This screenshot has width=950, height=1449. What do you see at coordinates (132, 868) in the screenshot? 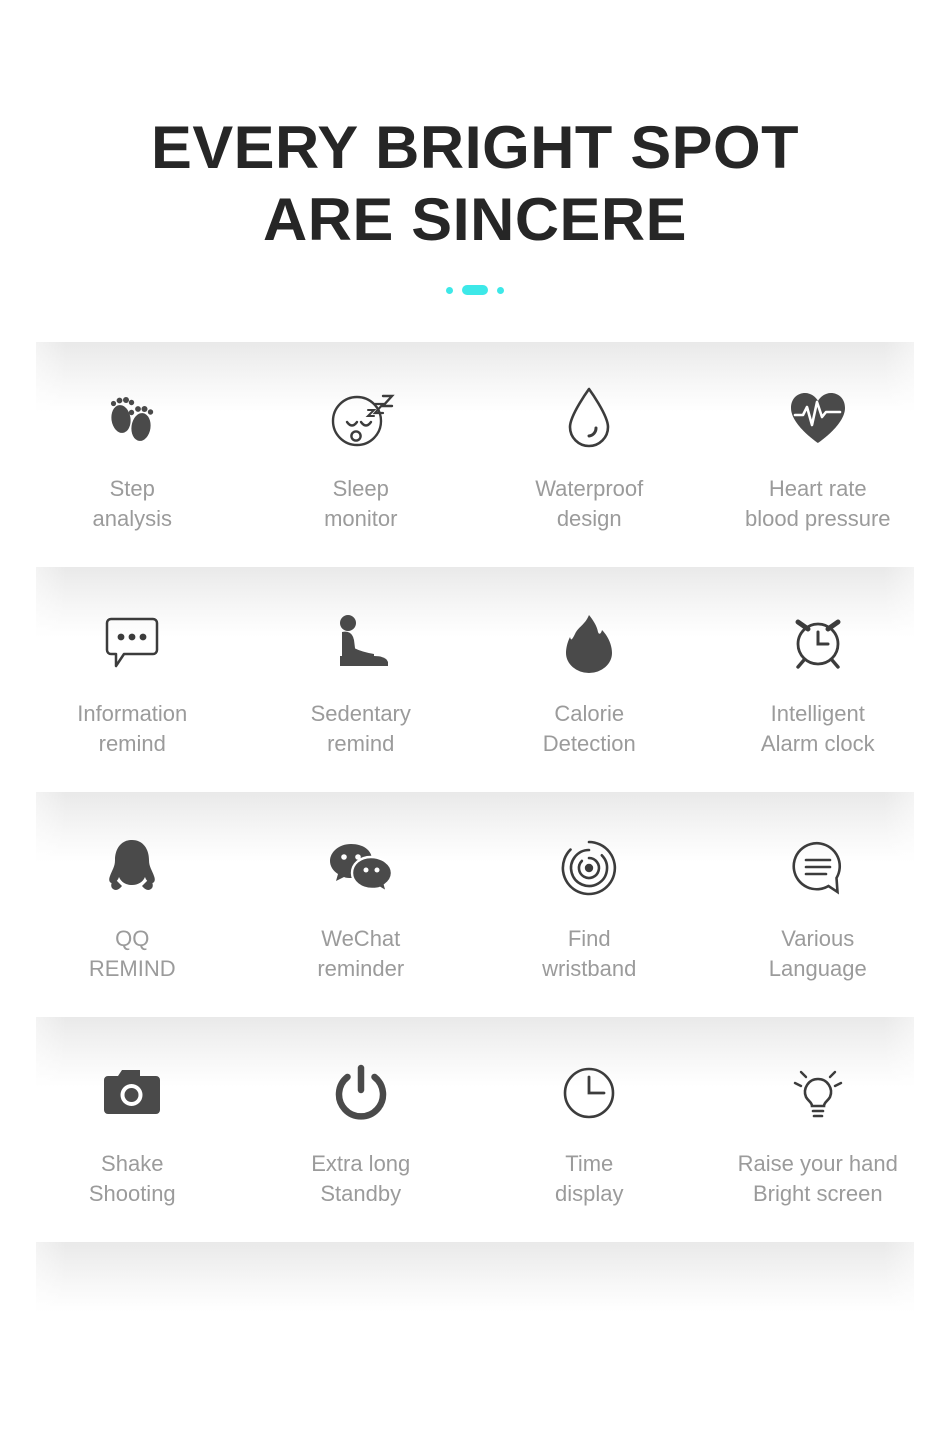
I see `qq-penguin-icon` at bounding box center [132, 868].